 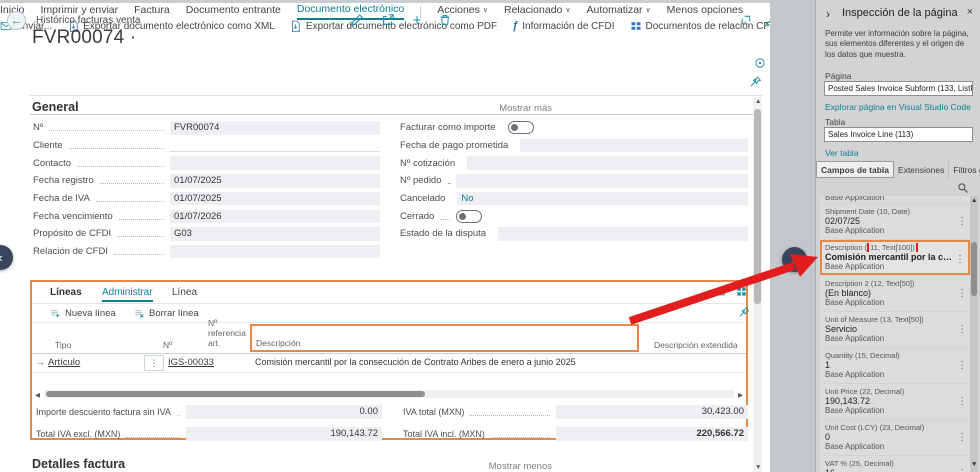 I want to click on column-header-tipo: Tipo, so click(x=63, y=345).